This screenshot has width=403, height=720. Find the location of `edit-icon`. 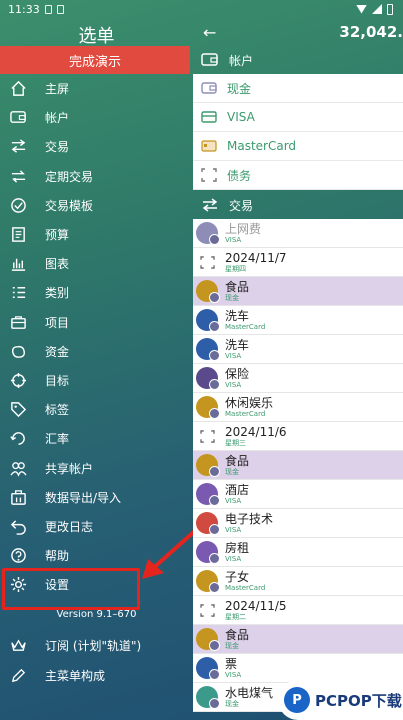

edit-icon is located at coordinates (18, 675).